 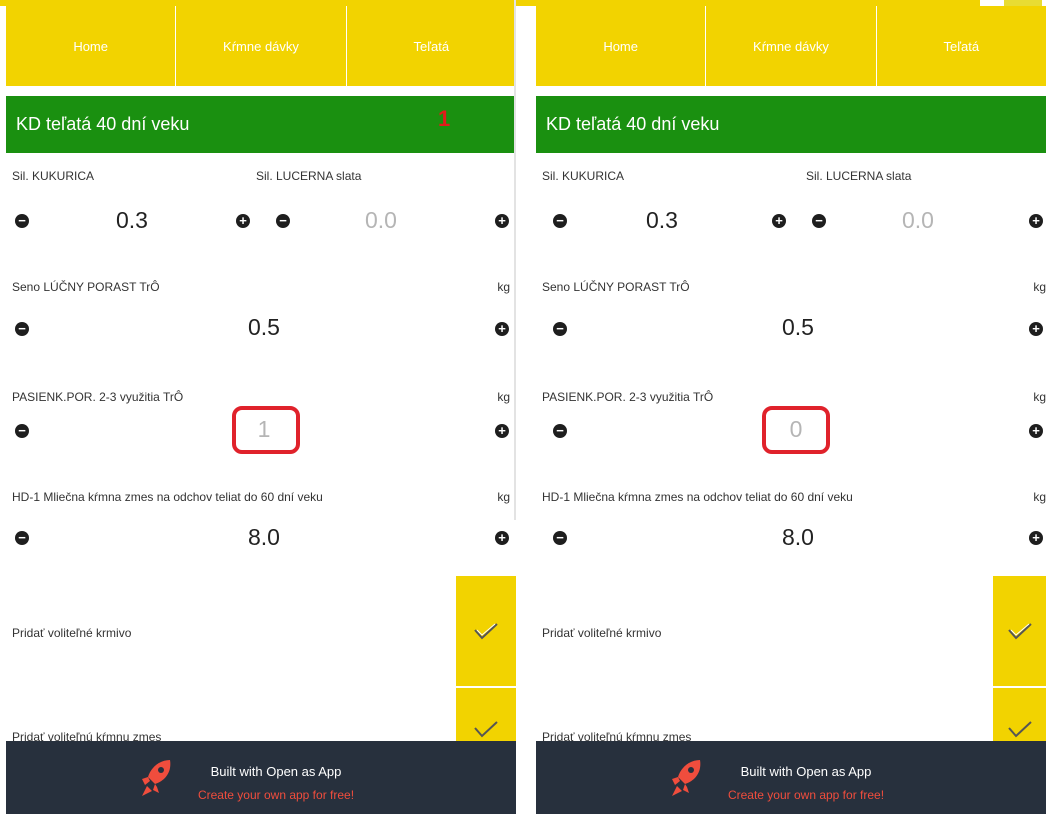 I want to click on step-badge: 1, so click(x=444, y=118).